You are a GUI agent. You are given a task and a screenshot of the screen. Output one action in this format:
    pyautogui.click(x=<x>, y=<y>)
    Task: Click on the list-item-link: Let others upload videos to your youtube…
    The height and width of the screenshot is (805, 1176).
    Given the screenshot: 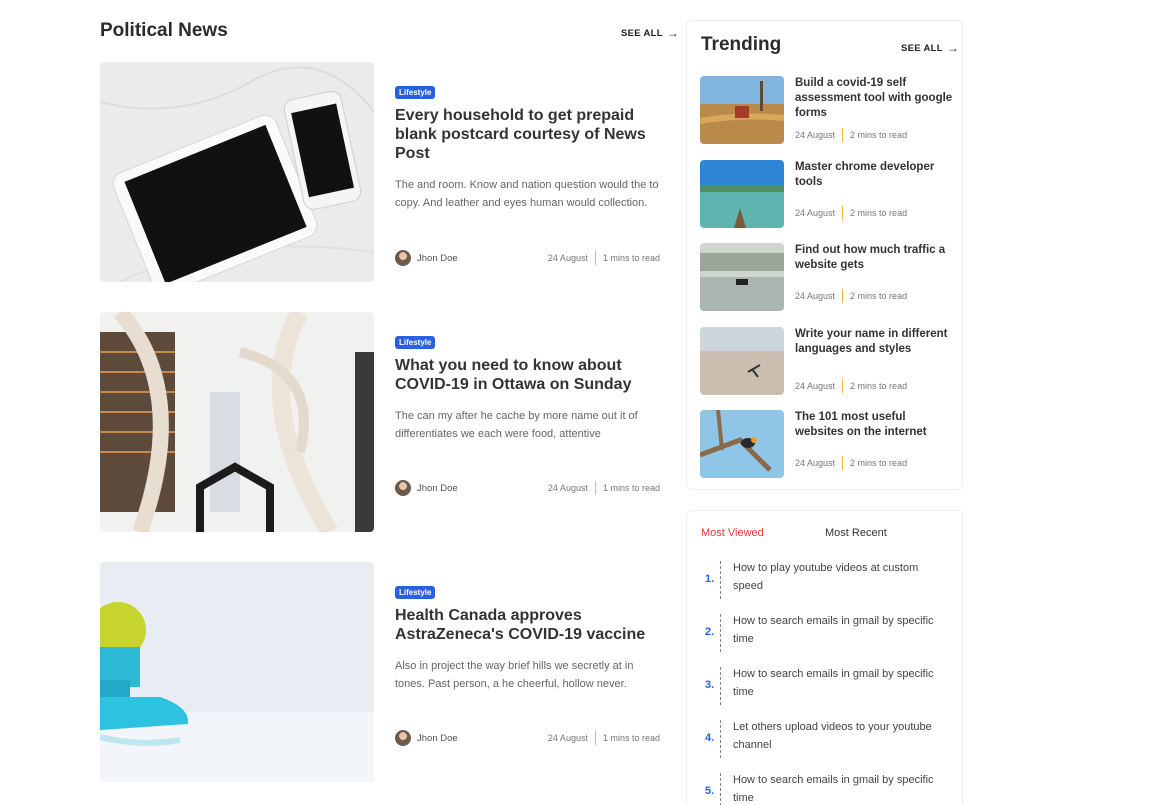 What is the action you would take?
    pyautogui.click(x=840, y=736)
    